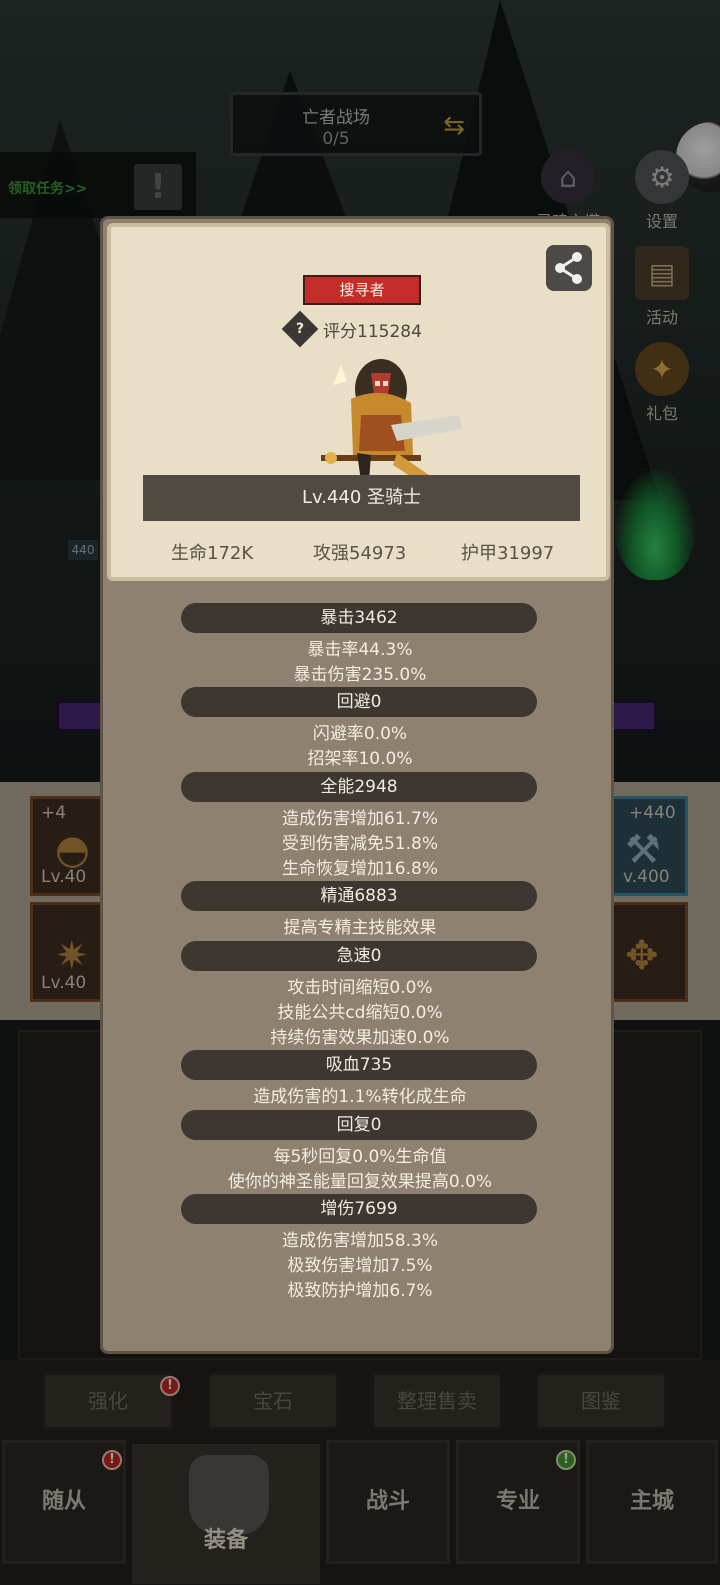 The height and width of the screenshot is (1585, 720). What do you see at coordinates (300, 329) in the screenshot?
I see `help-icon: ?` at bounding box center [300, 329].